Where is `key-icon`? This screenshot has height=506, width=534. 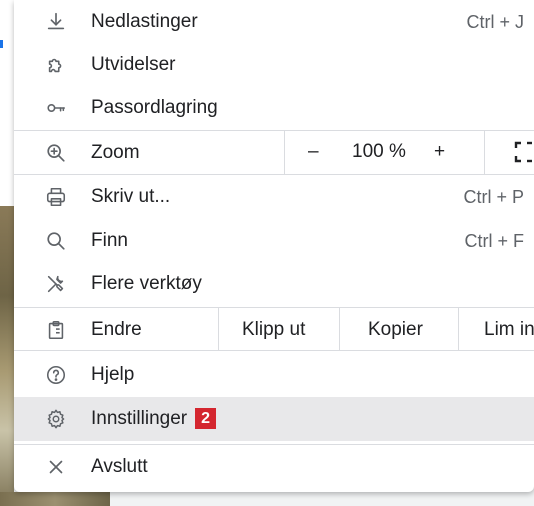 key-icon is located at coordinates (56, 108).